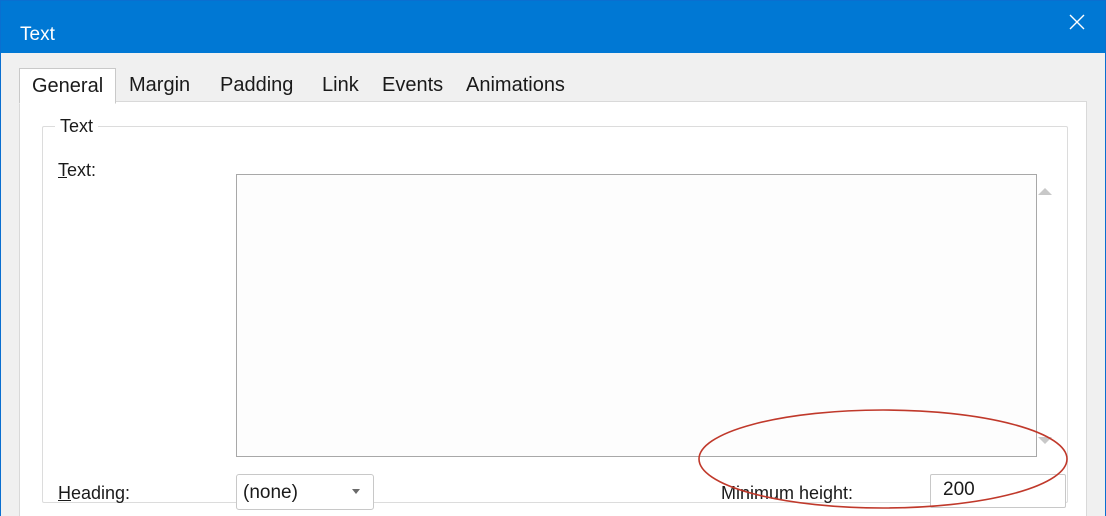 This screenshot has height=516, width=1106. Describe the element at coordinates (37, 34) in the screenshot. I see `dialog-title: Text` at that location.